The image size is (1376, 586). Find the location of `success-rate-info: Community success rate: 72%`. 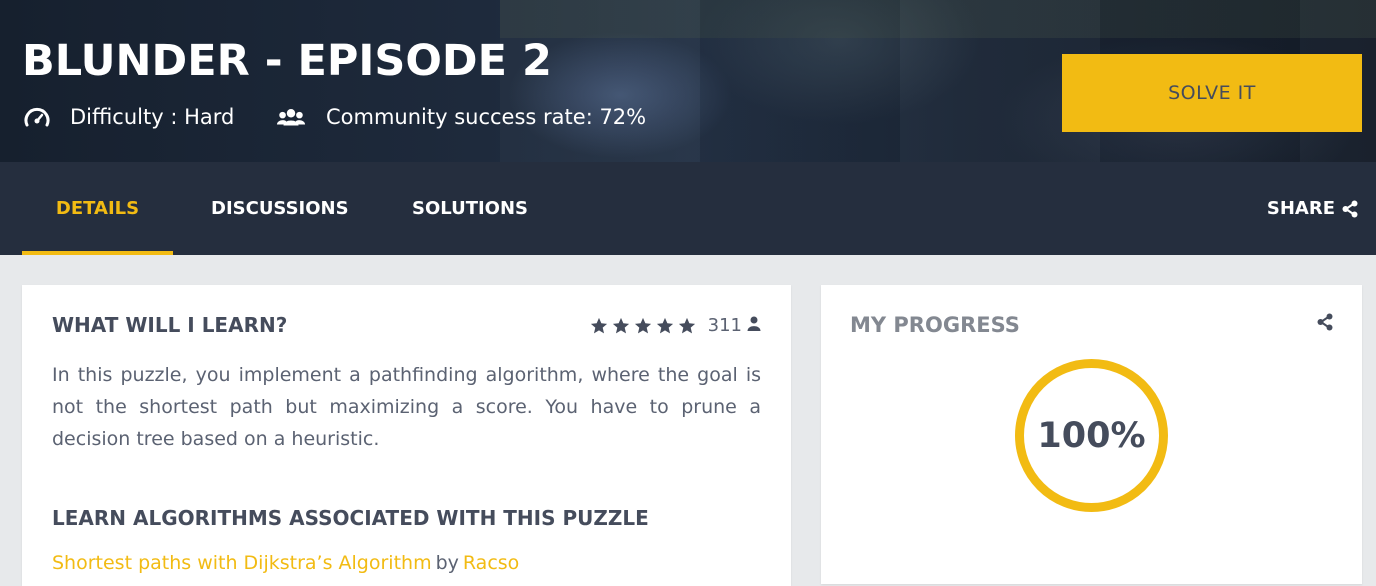

success-rate-info: Community success rate: 72% is located at coordinates (461, 117).